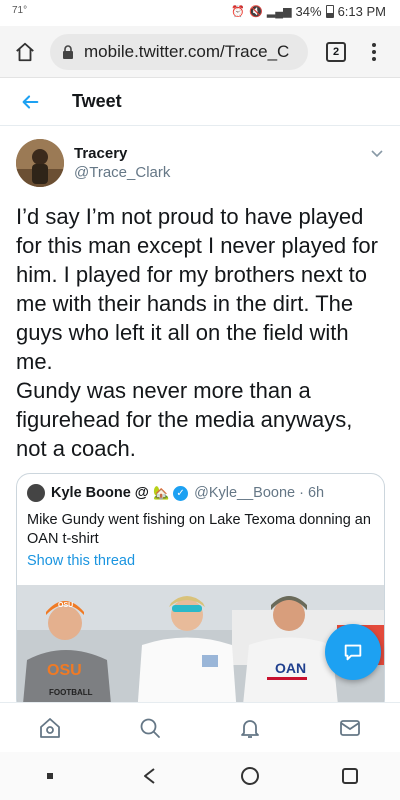 This screenshot has height=800, width=400. I want to click on browser-toolbar: mobile.twitter.com/Trace_C 2, so click(200, 52).